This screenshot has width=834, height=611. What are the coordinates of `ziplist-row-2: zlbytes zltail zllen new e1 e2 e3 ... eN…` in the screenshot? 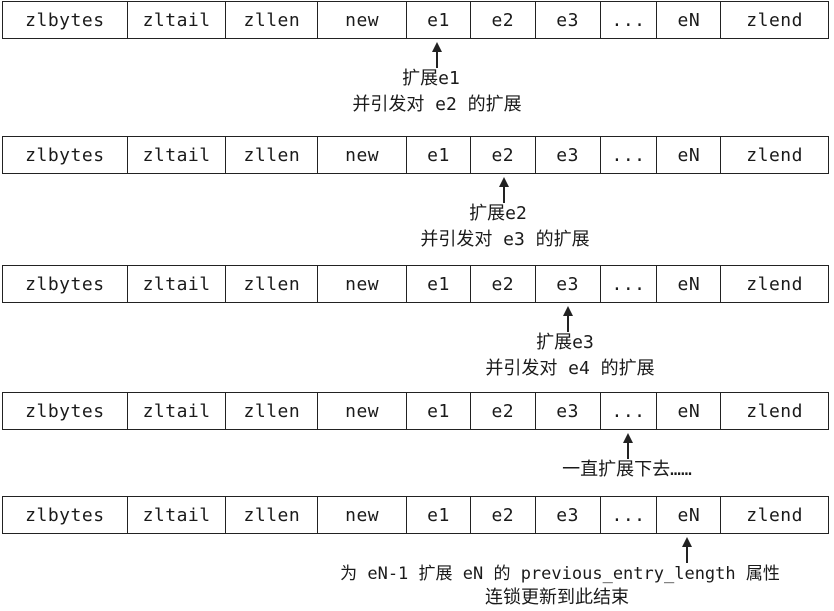 It's located at (415, 155).